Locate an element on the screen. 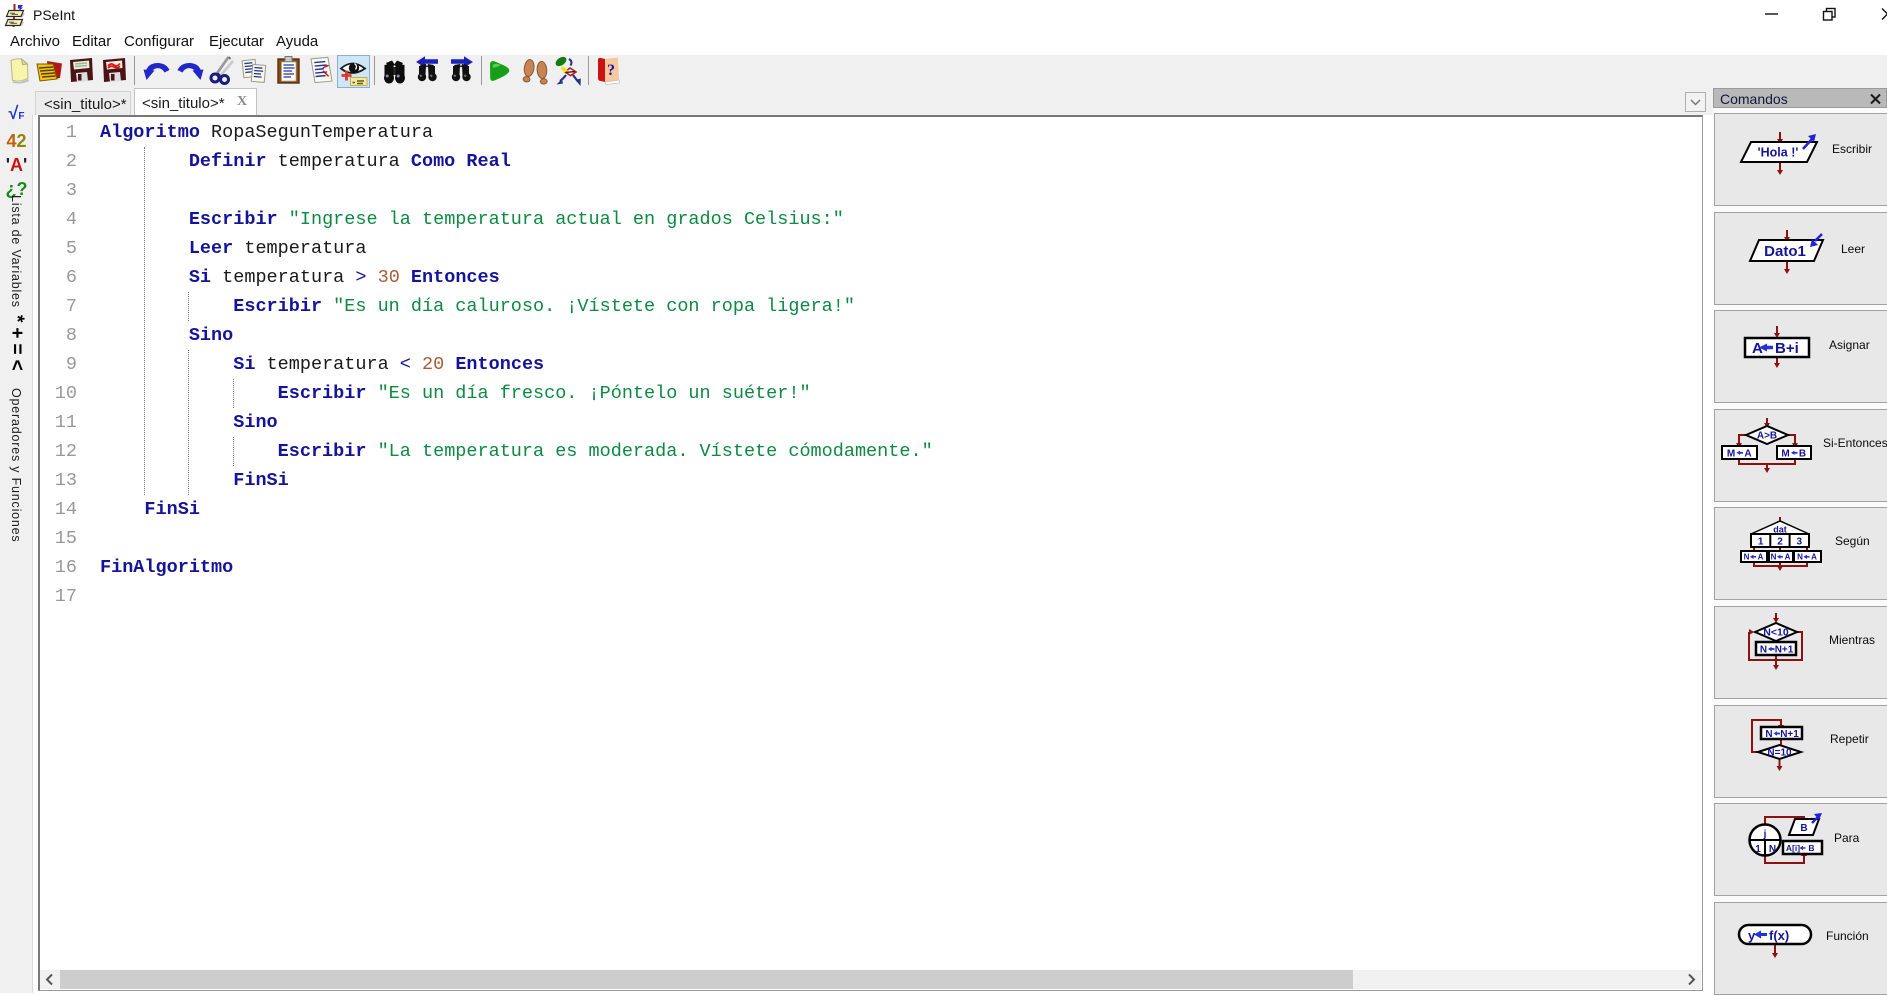 This screenshot has width=1887, height=996. svg-text: f(x) is located at coordinates (1779, 935).